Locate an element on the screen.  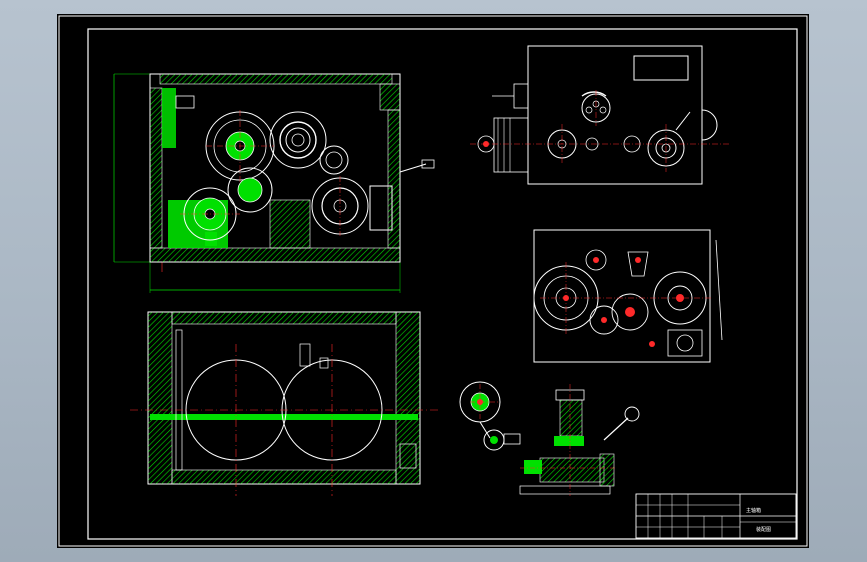
rear-exterior-view is located at coordinates (628, 296).